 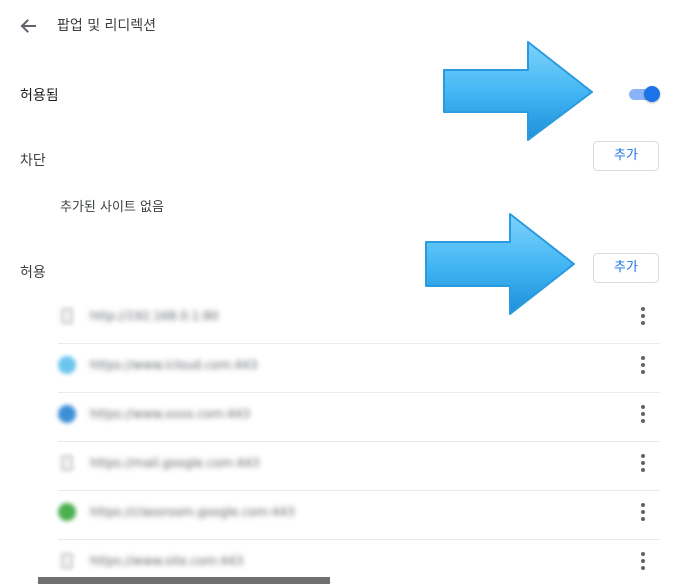 What do you see at coordinates (652, 94) in the screenshot?
I see `toggle-knob` at bounding box center [652, 94].